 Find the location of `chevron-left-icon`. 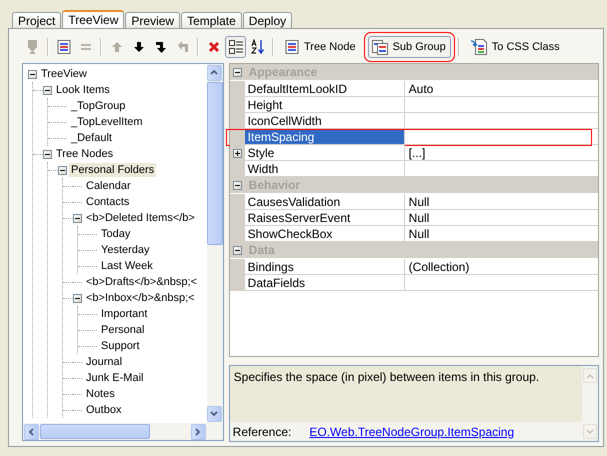

chevron-left-icon is located at coordinates (31, 431).